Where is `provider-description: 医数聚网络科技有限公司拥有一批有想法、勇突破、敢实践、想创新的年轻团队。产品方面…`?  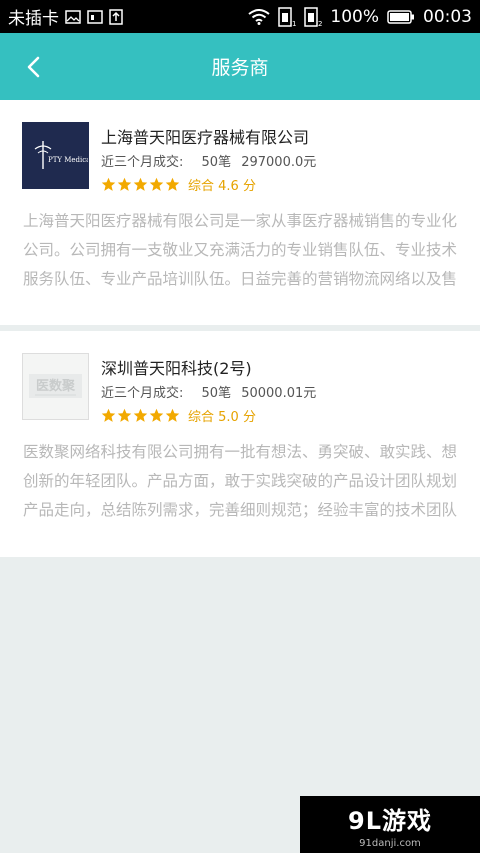
provider-description: 医数聚网络科技有限公司拥有一批有想法、勇突破、敢实践、想创新的年轻团队。产品方面… is located at coordinates (240, 481).